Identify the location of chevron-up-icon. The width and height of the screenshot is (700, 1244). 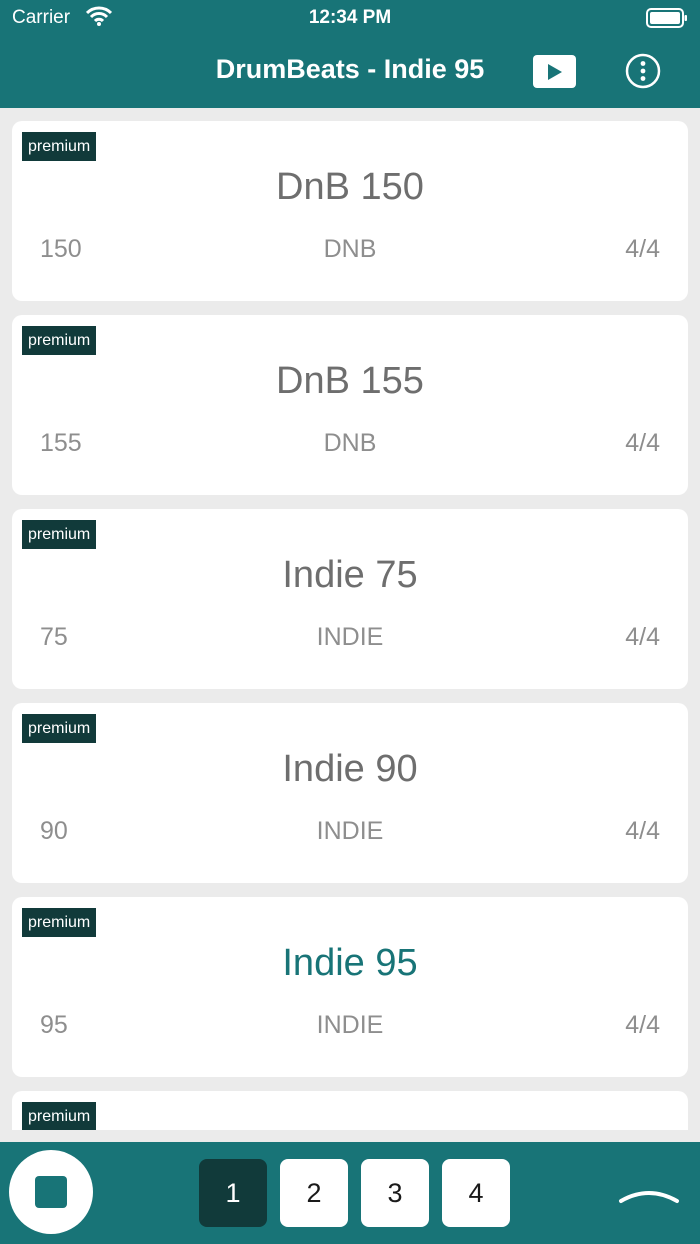
(649, 1197).